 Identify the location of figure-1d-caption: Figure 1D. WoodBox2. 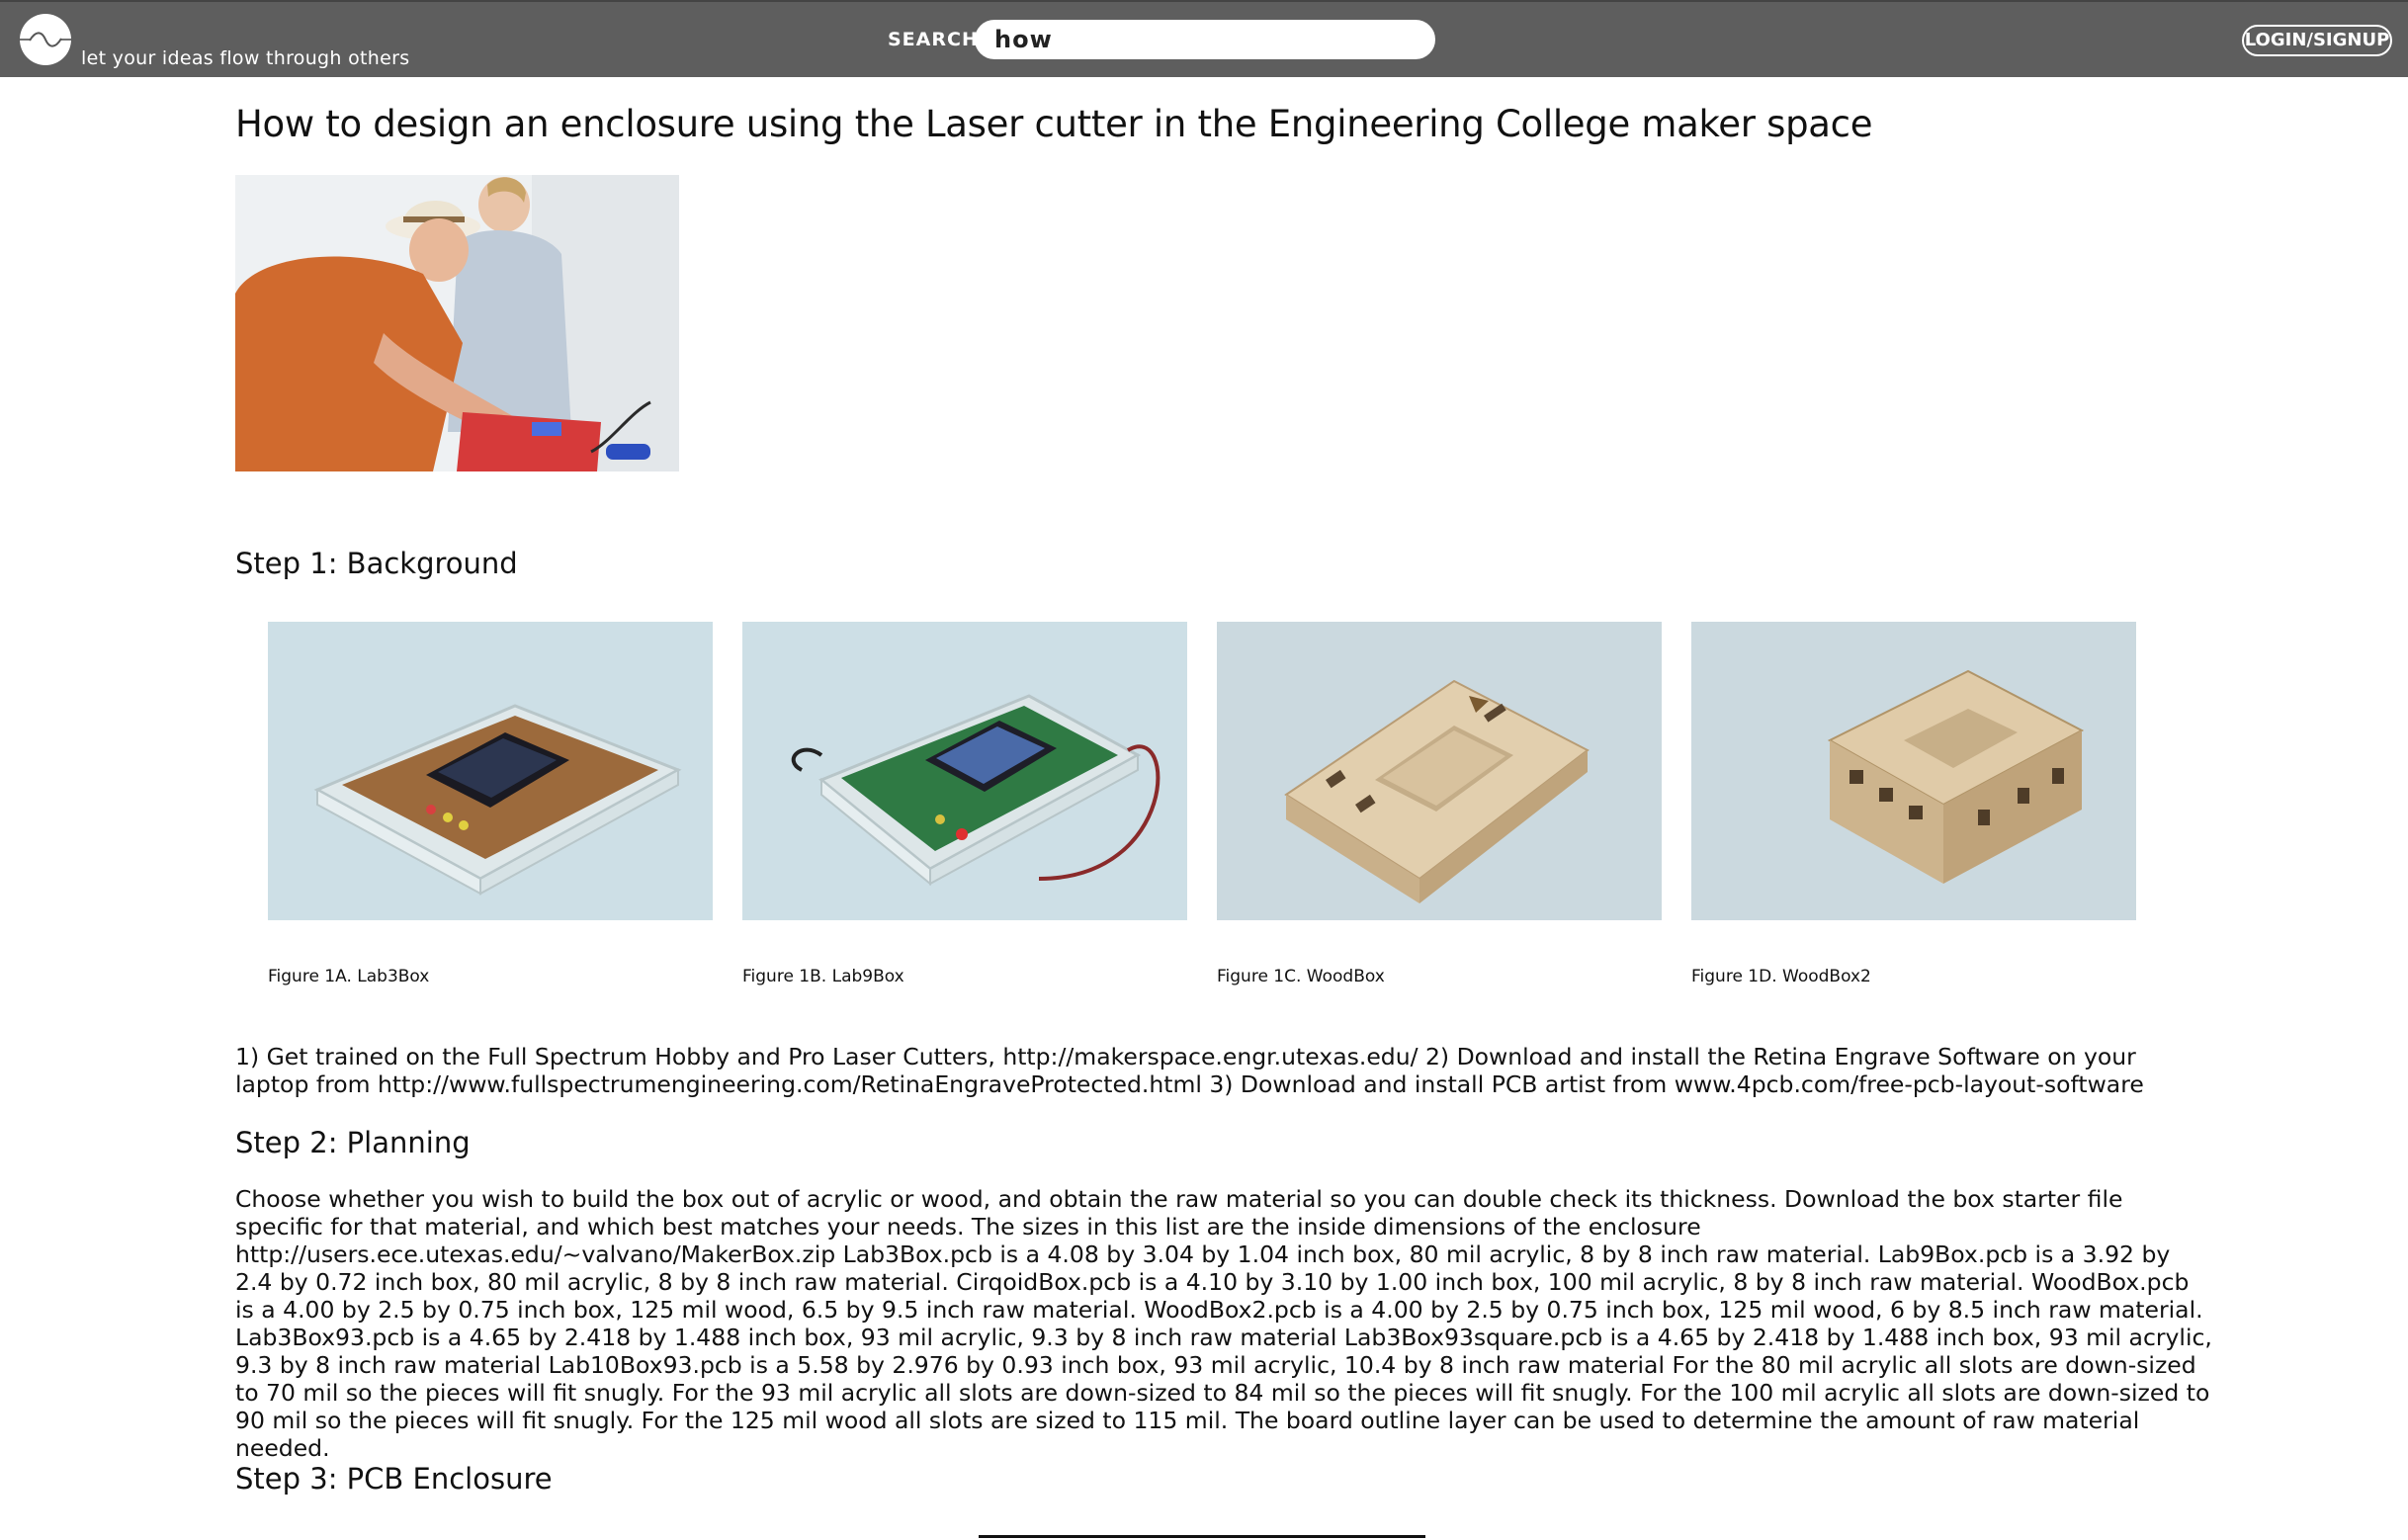
(1781, 976).